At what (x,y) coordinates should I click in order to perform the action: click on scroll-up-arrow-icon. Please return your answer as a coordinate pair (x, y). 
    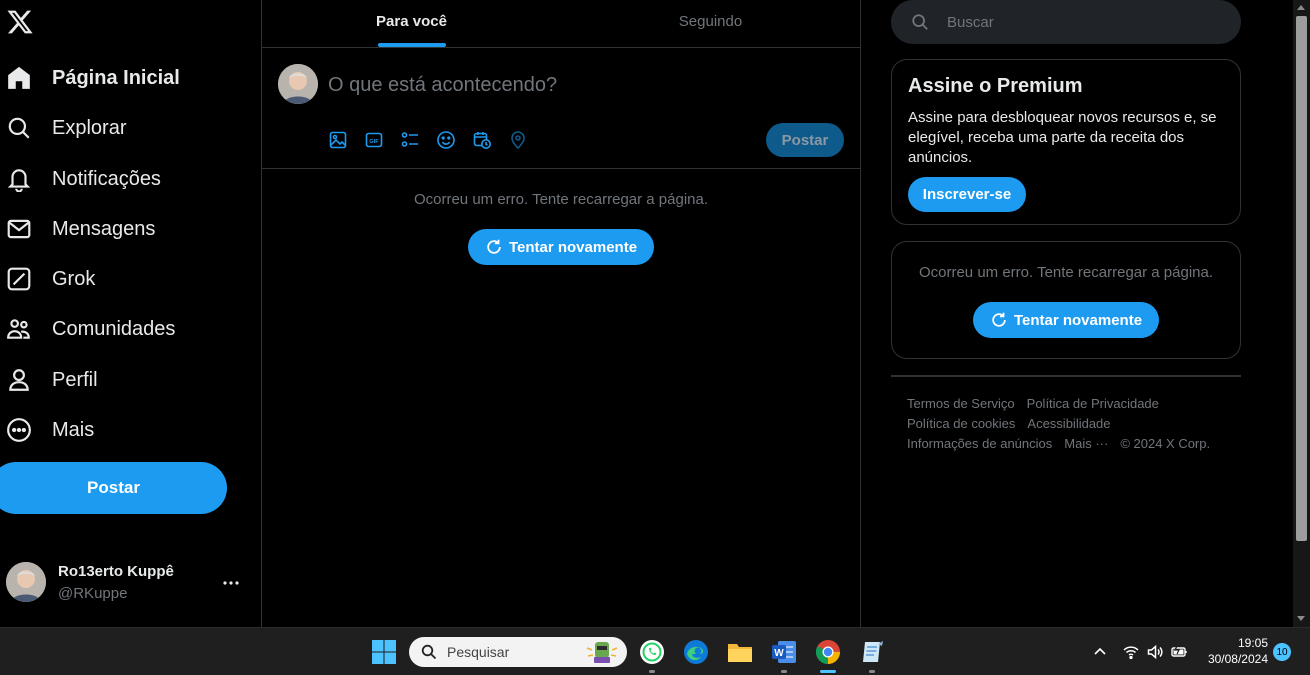
    Looking at the image, I should click on (1301, 7).